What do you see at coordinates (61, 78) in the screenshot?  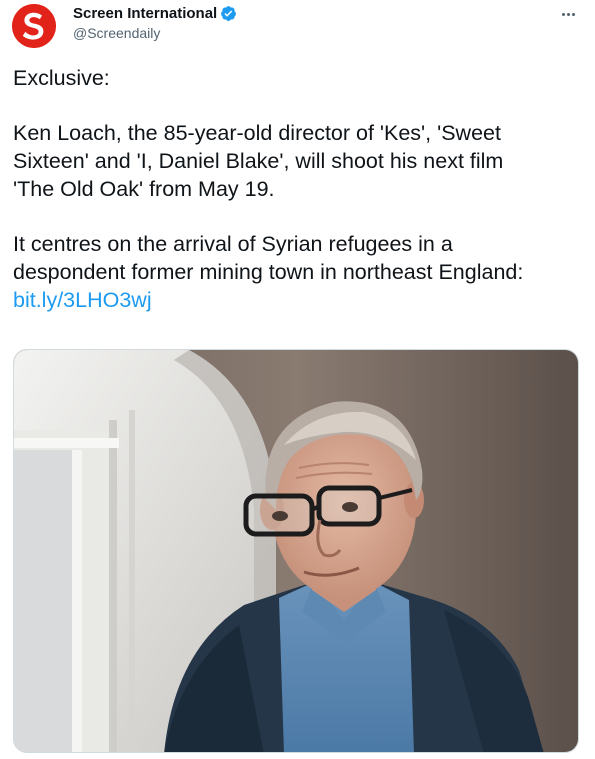 I see `tweet-paragraph-1: Exclusive:` at bounding box center [61, 78].